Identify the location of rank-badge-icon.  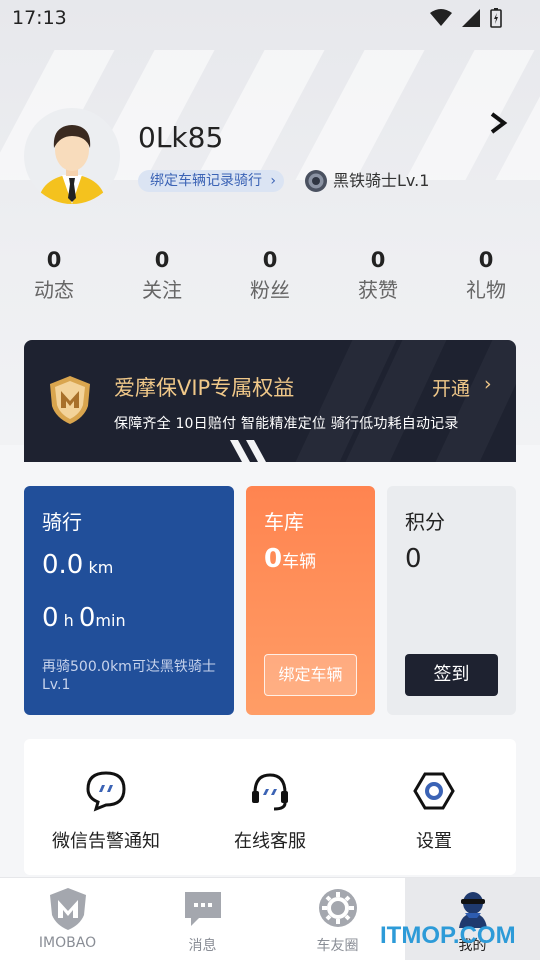
(316, 181).